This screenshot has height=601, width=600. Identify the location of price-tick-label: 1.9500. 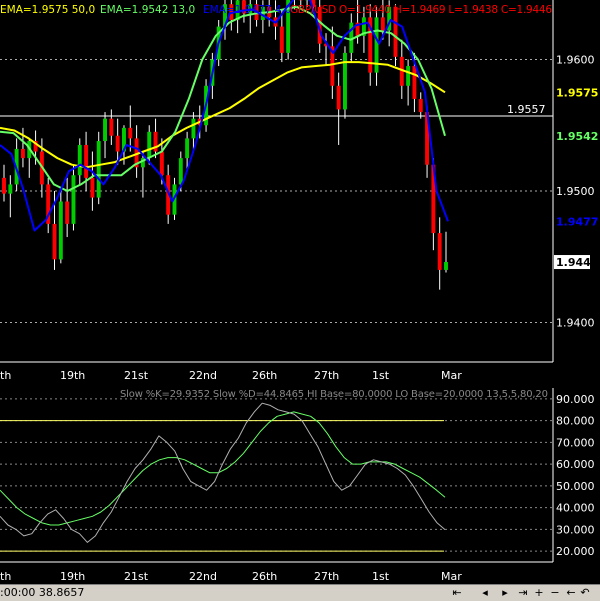
(575, 191).